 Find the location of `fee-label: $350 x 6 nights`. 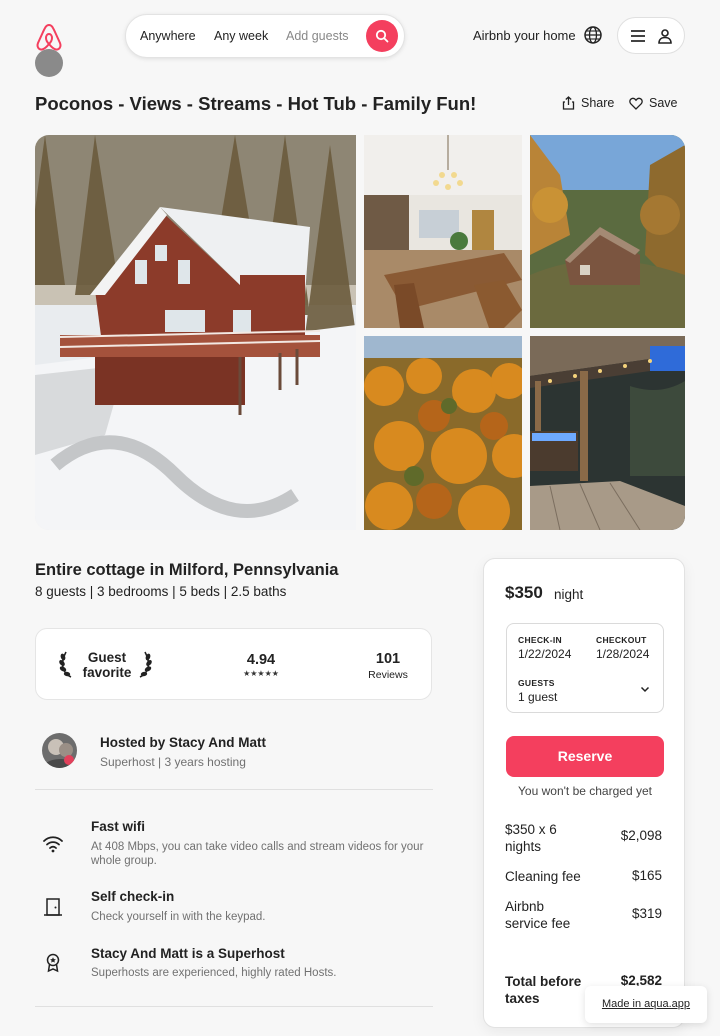

fee-label: $350 x 6 nights is located at coordinates (531, 838).